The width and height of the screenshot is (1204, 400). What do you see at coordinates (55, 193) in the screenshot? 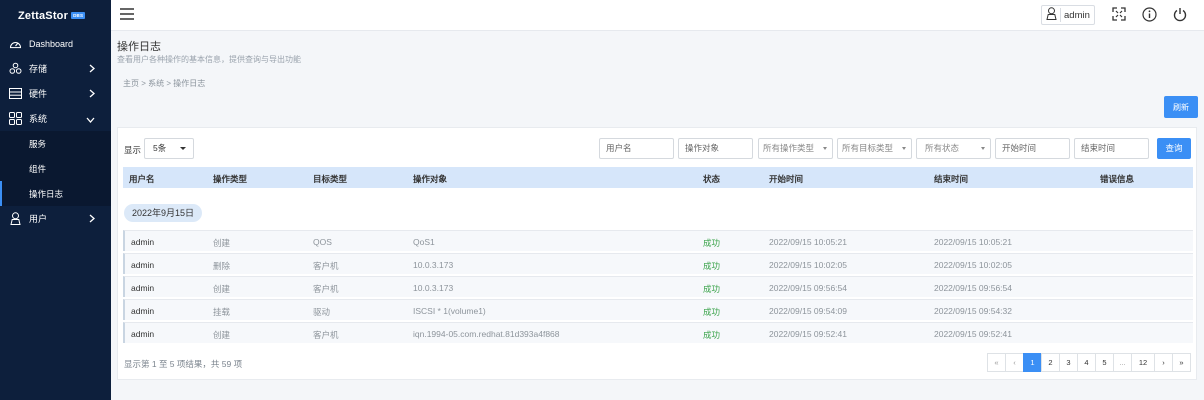
I see `sidebar-subitem-operation-log: 操作日志` at bounding box center [55, 193].